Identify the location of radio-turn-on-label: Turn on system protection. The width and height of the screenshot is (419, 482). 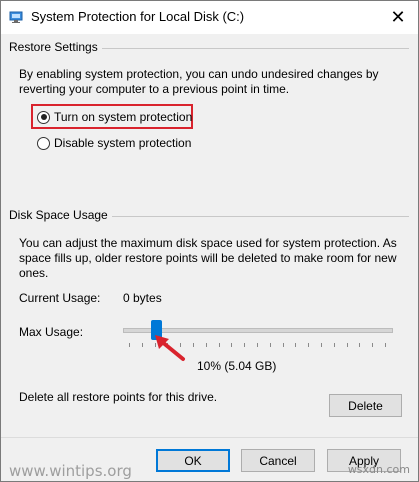
(123, 117).